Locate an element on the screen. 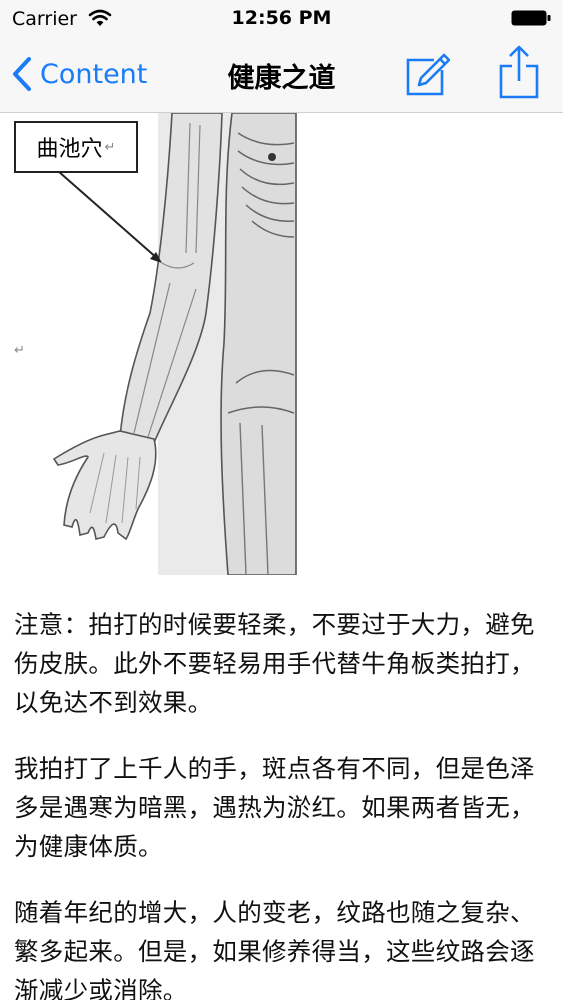 The image size is (563, 1000). battery-icon is located at coordinates (531, 18).